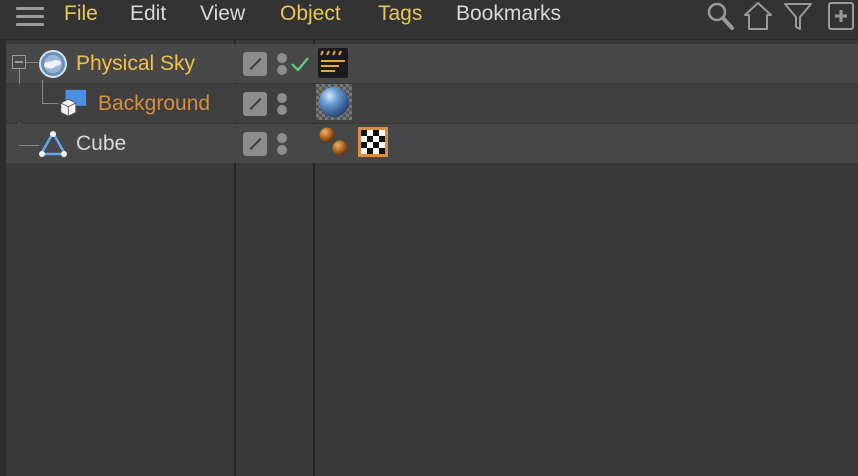  Describe the element at coordinates (334, 142) in the screenshot. I see `phong-tag` at that location.